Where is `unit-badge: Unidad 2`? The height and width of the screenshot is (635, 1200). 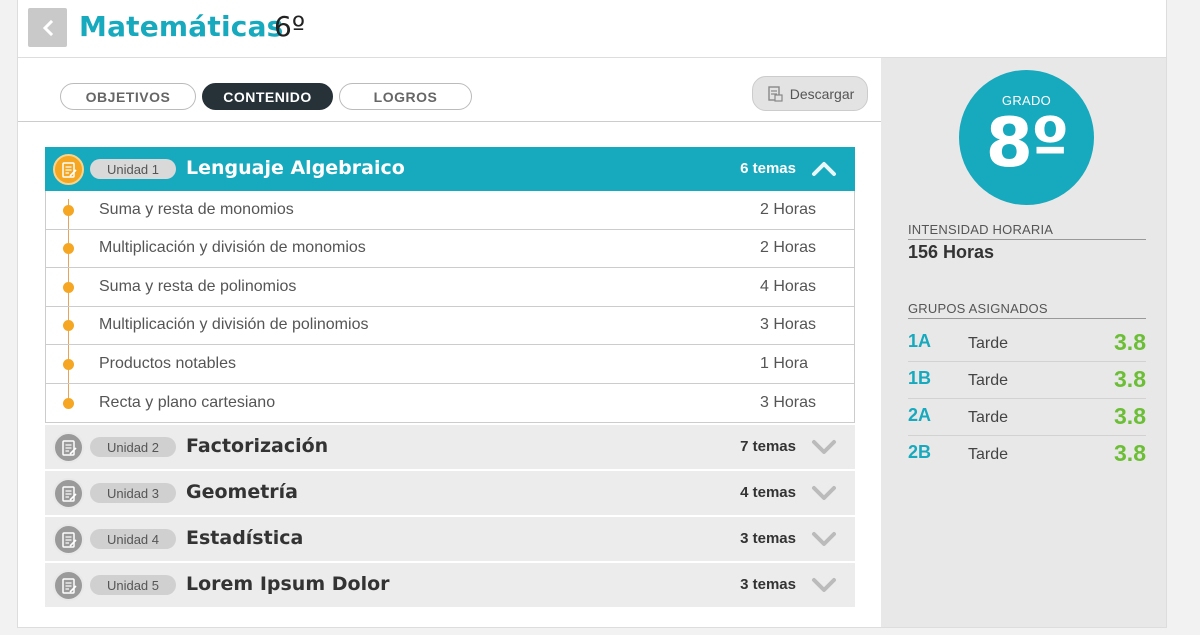 unit-badge: Unidad 2 is located at coordinates (133, 447).